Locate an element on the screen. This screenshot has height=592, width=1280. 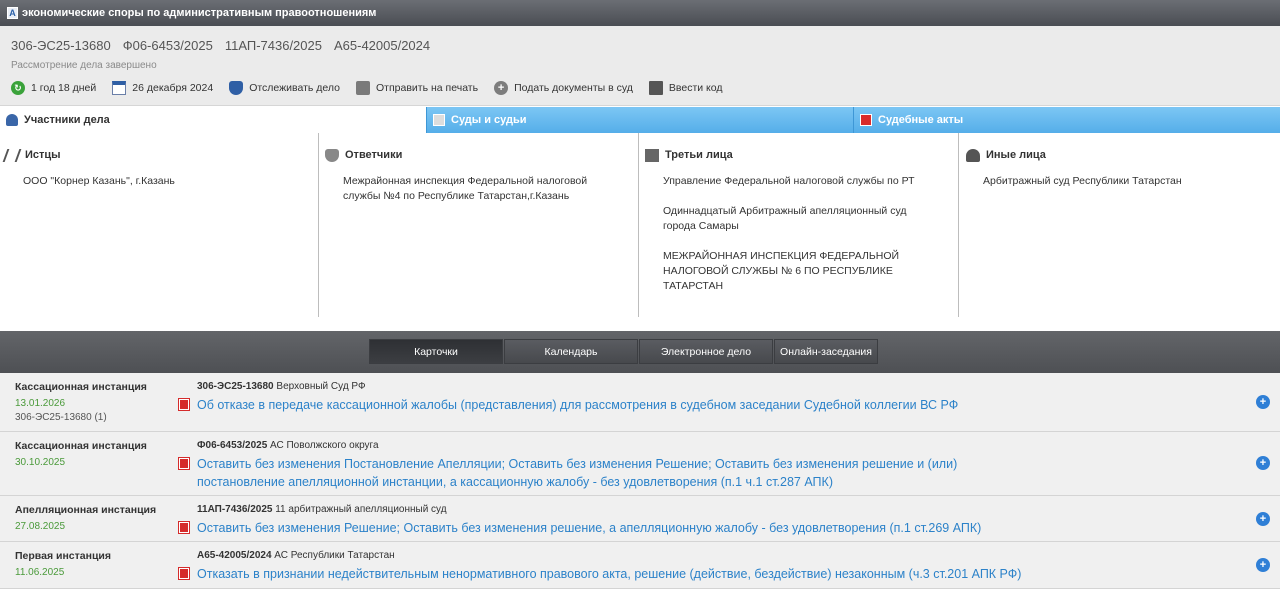
person-icon is located at coordinates (973, 155).